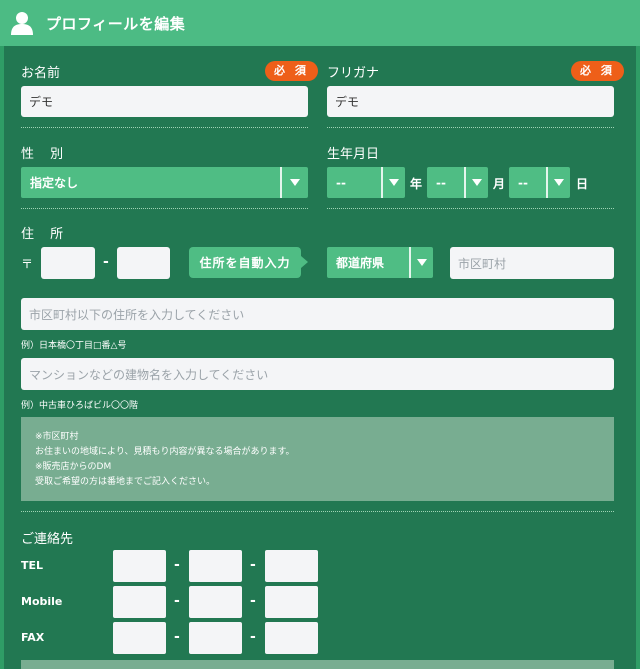 Image resolution: width=640 pixels, height=669 pixels. I want to click on address-line2-input: マンションなどの建物名を入力してください, so click(317, 374).